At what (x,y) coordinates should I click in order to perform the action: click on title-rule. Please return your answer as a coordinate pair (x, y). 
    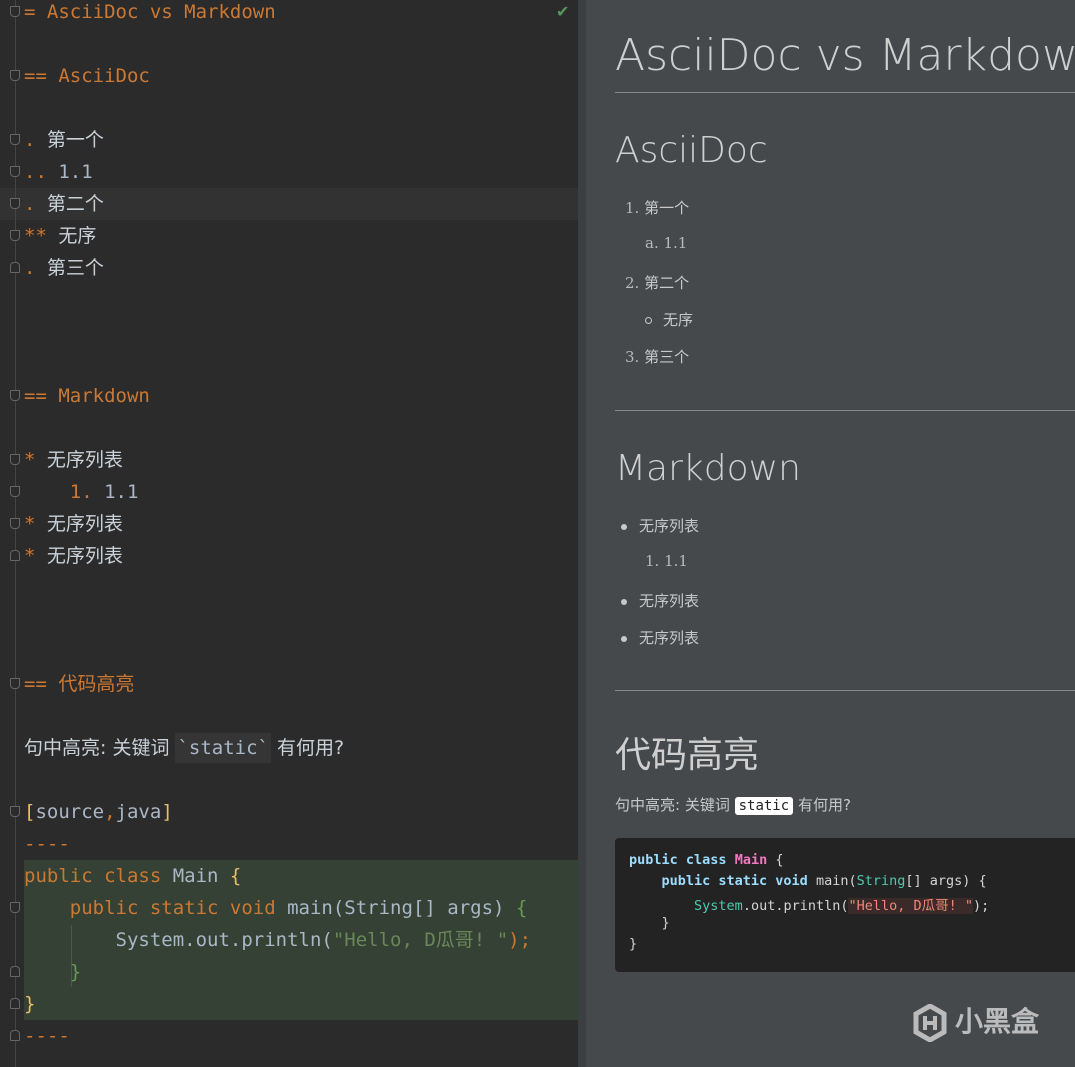
    Looking at the image, I should click on (845, 92).